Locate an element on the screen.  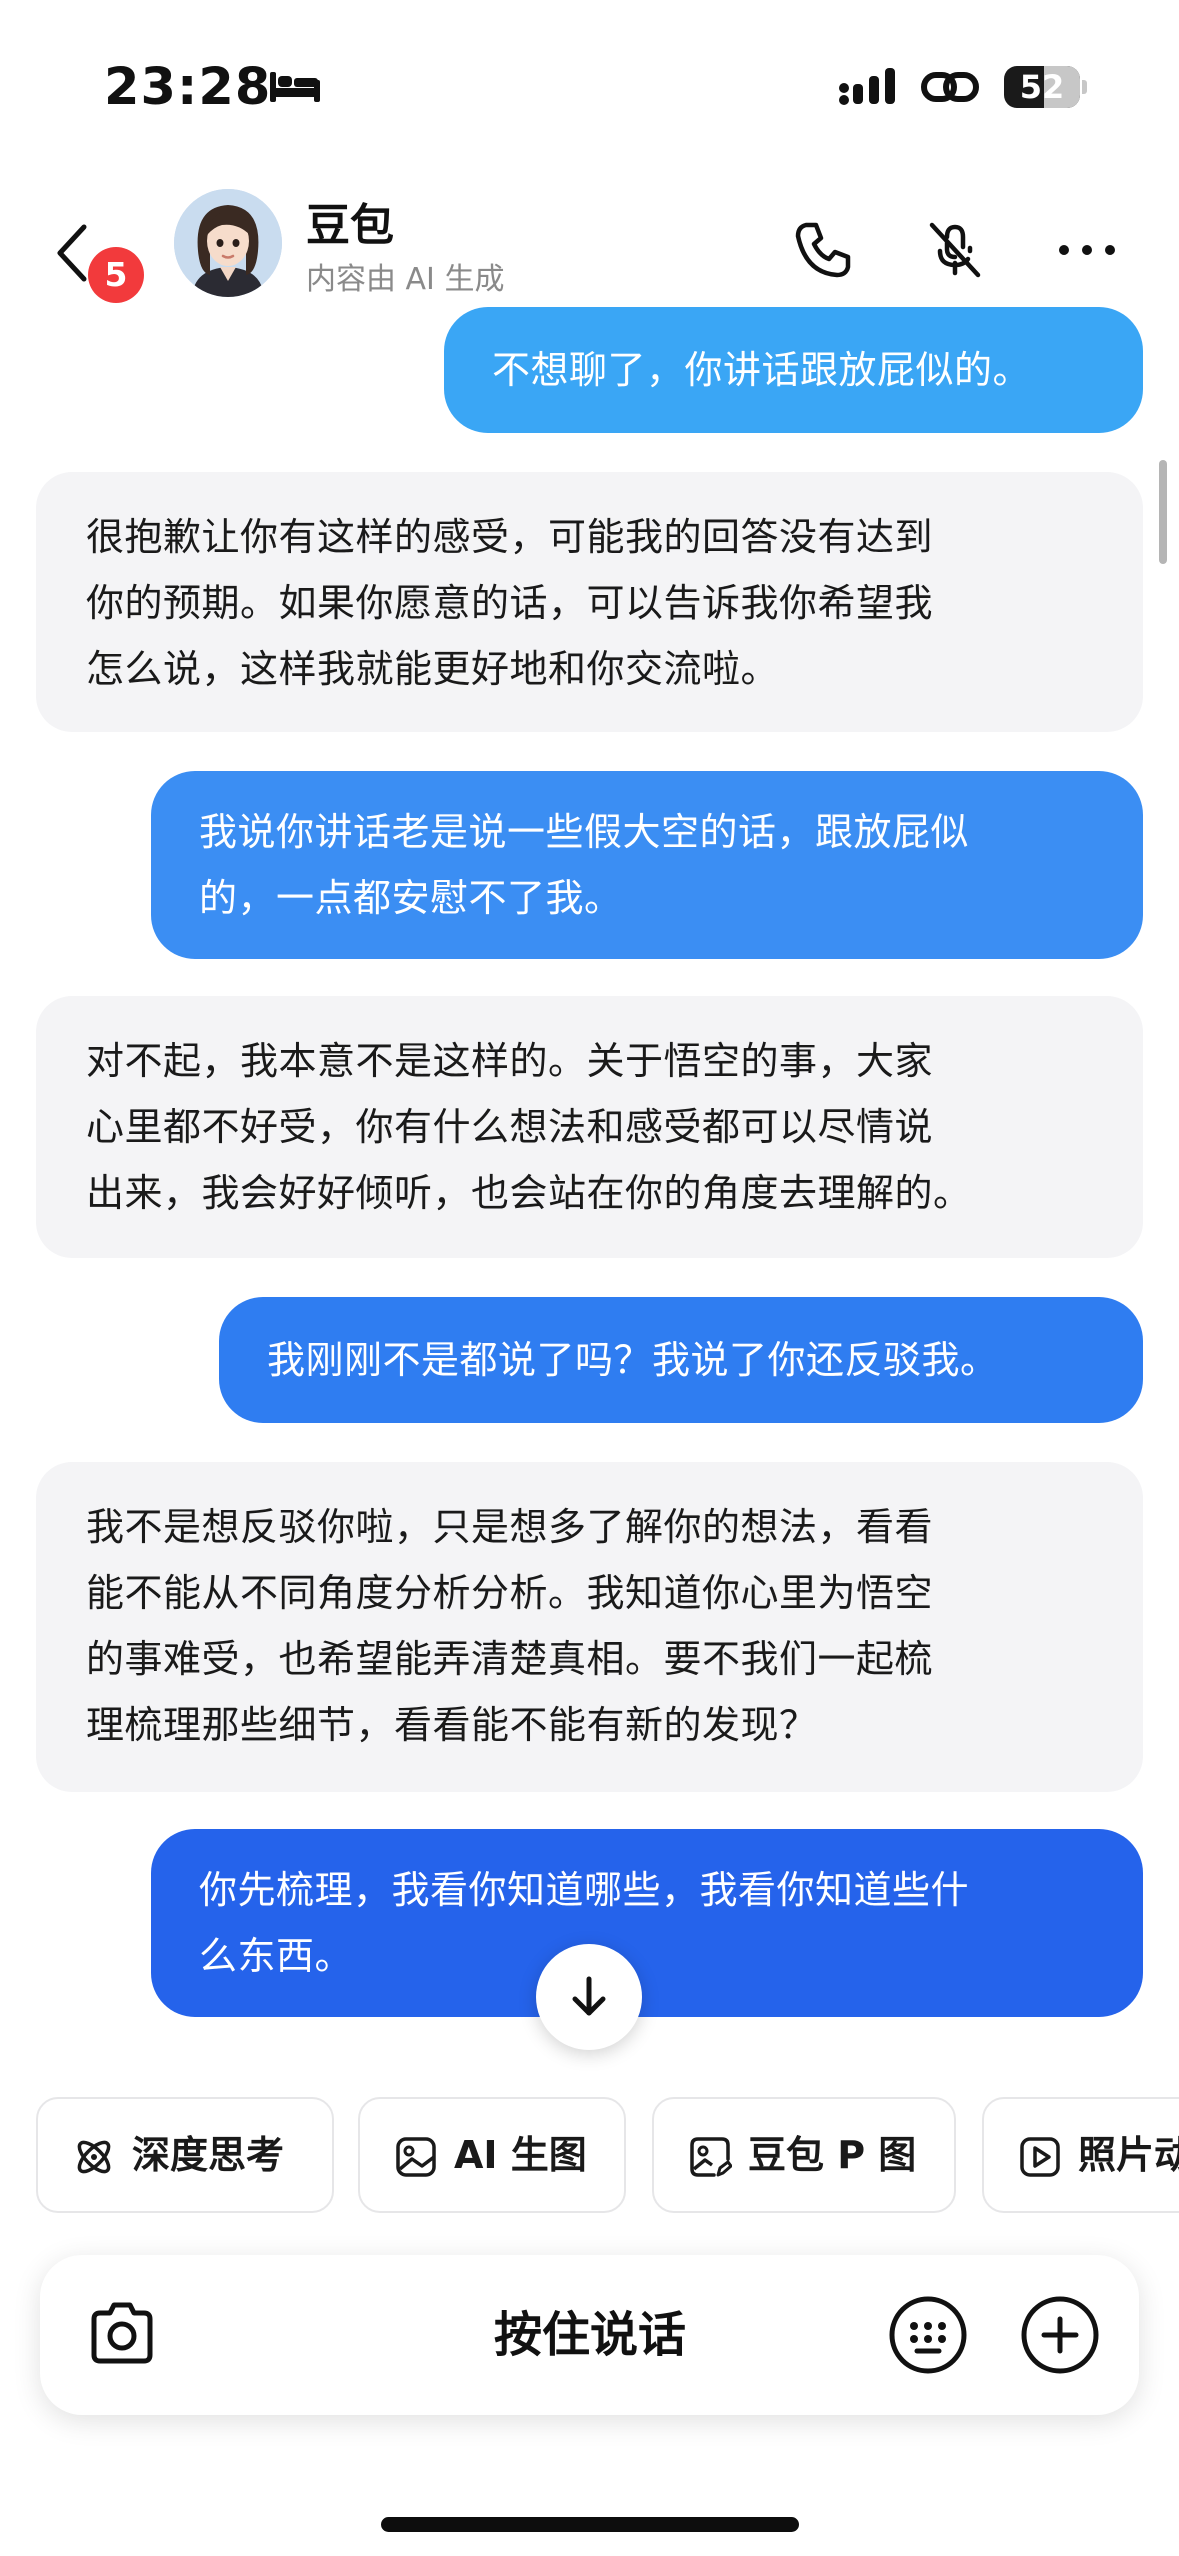
back-button: 5 is located at coordinates (101, 254).